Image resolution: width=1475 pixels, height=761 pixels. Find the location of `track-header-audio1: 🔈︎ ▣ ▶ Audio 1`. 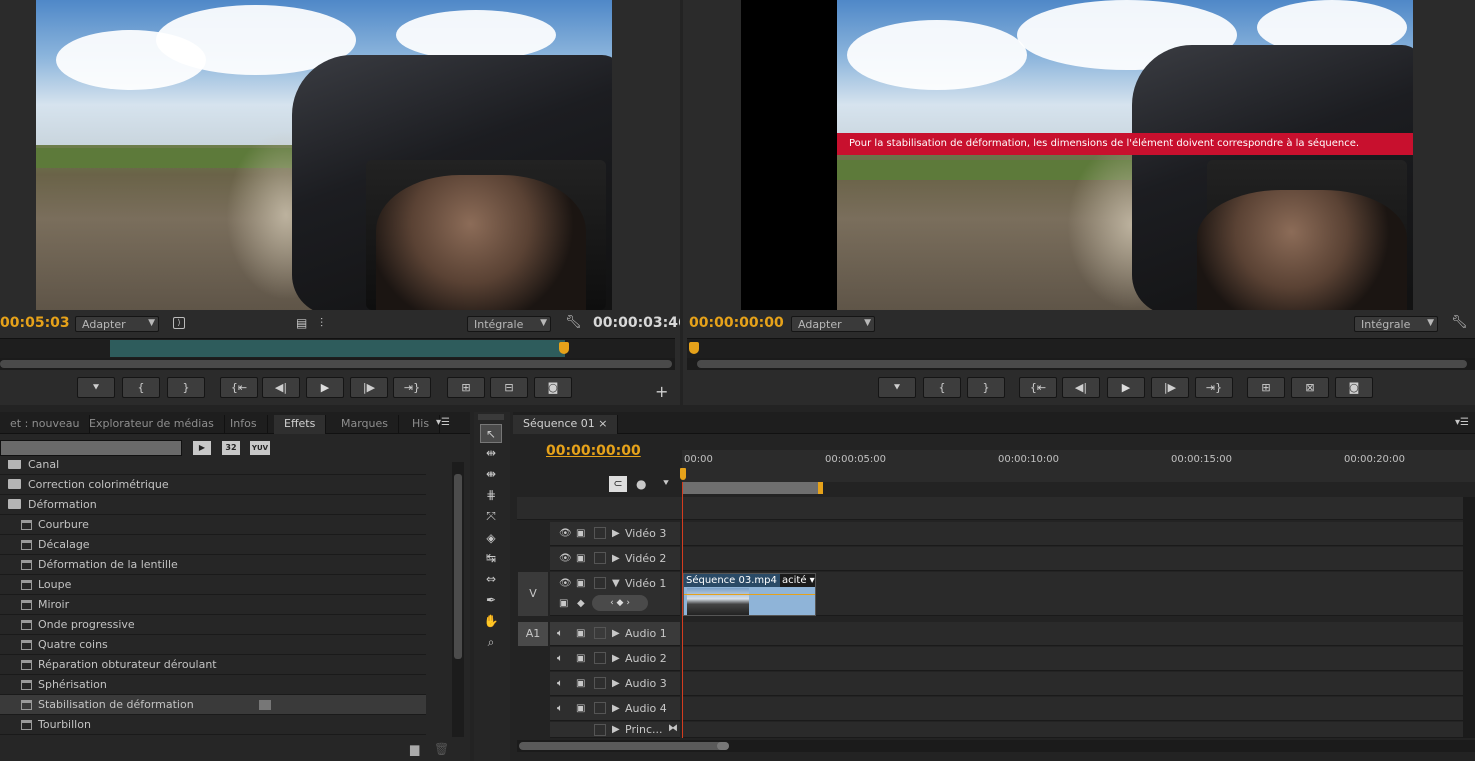

track-header-audio1: 🔈︎ ▣ ▶ Audio 1 is located at coordinates (615, 634).